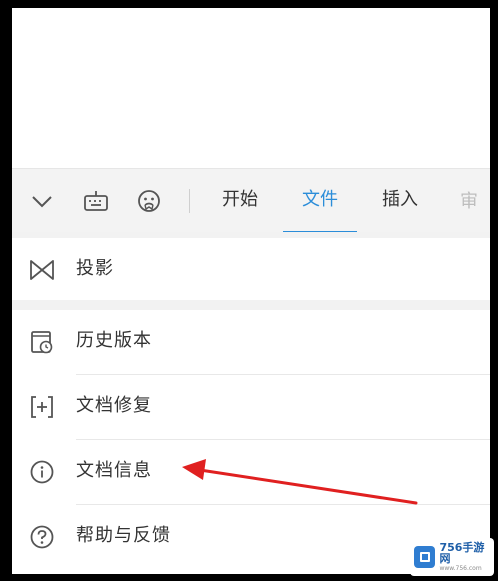  Describe the element at coordinates (251, 407) in the screenshot. I see `menu-item-document-repair: 文档修复` at that location.